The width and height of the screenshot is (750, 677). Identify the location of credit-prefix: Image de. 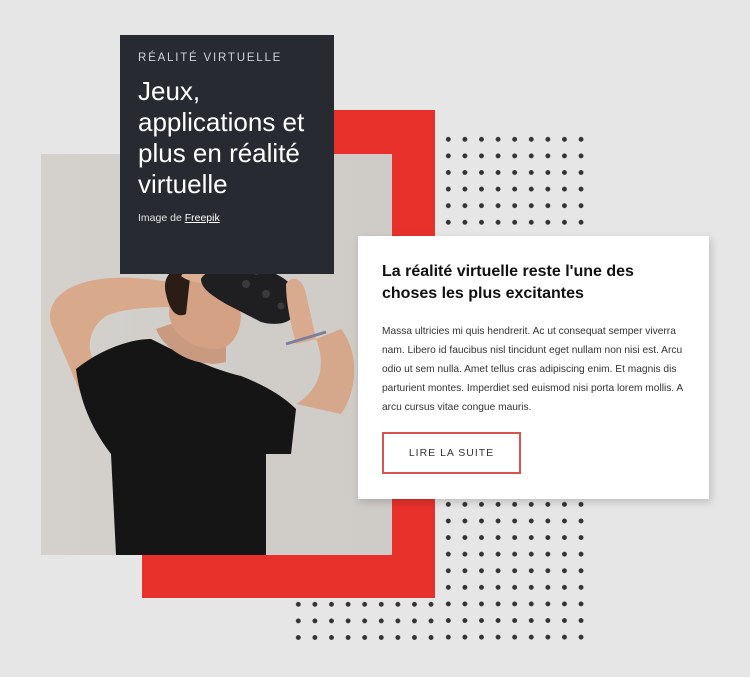
(161, 218).